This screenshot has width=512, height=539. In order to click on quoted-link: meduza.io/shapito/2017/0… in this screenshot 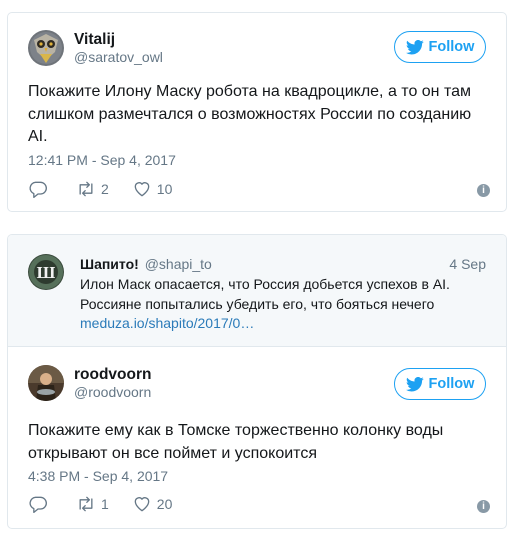, I will do `click(167, 323)`.